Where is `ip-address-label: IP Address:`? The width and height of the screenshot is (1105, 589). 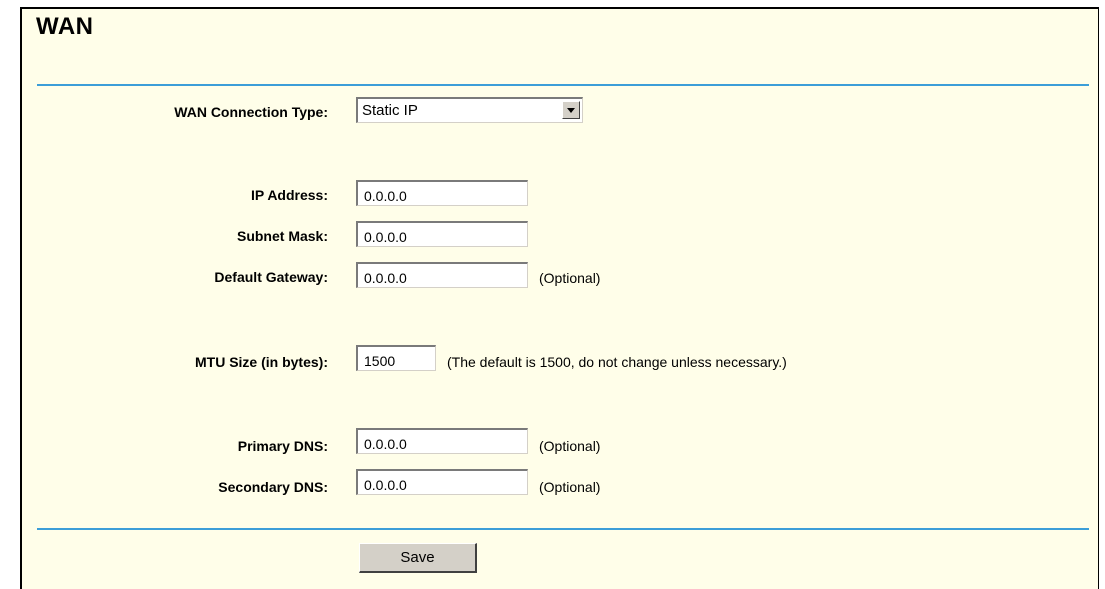 ip-address-label: IP Address: is located at coordinates (289, 195).